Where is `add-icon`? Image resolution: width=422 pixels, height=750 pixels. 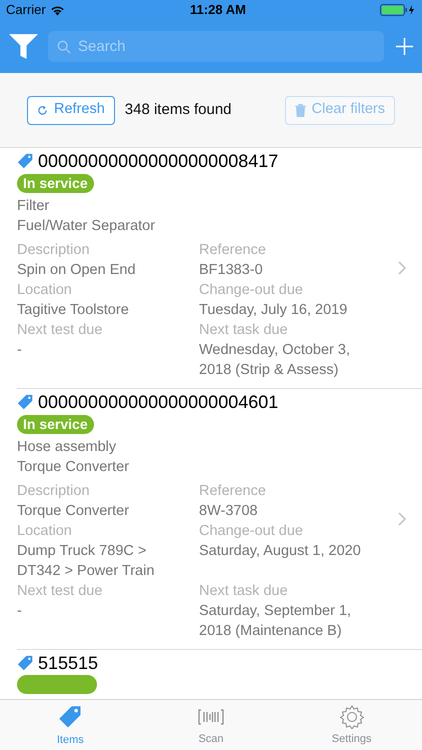 add-icon is located at coordinates (404, 46).